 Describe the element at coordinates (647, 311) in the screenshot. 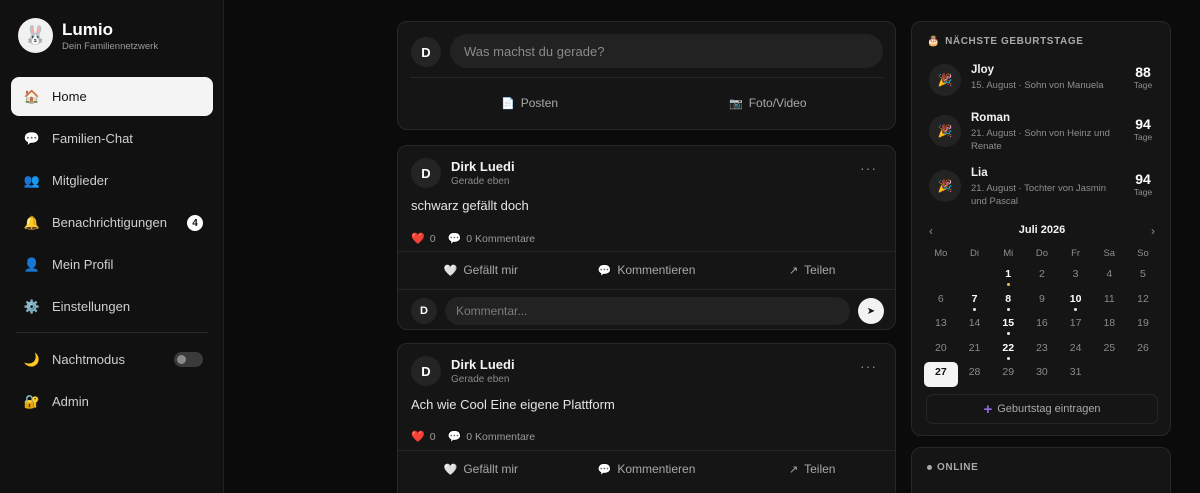

I see `comment-input` at that location.